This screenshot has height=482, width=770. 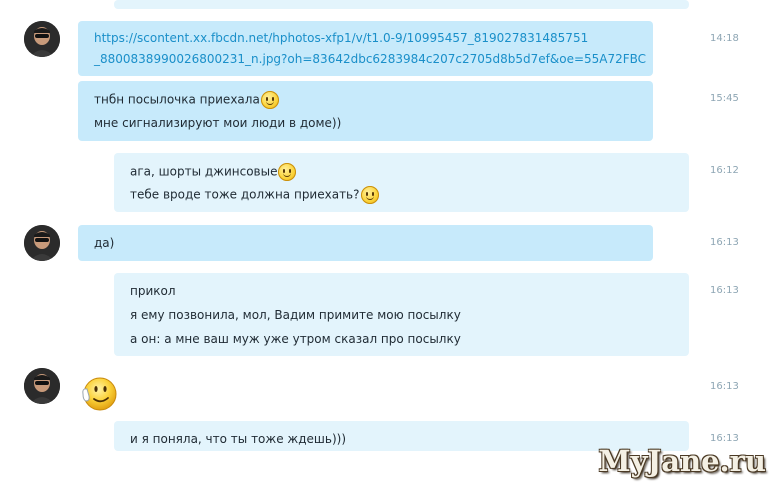 I want to click on big-smiley-icon, so click(x=99, y=394).